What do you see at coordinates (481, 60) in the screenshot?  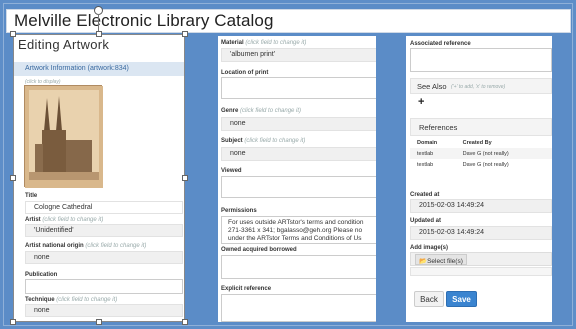 I see `associated-field` at bounding box center [481, 60].